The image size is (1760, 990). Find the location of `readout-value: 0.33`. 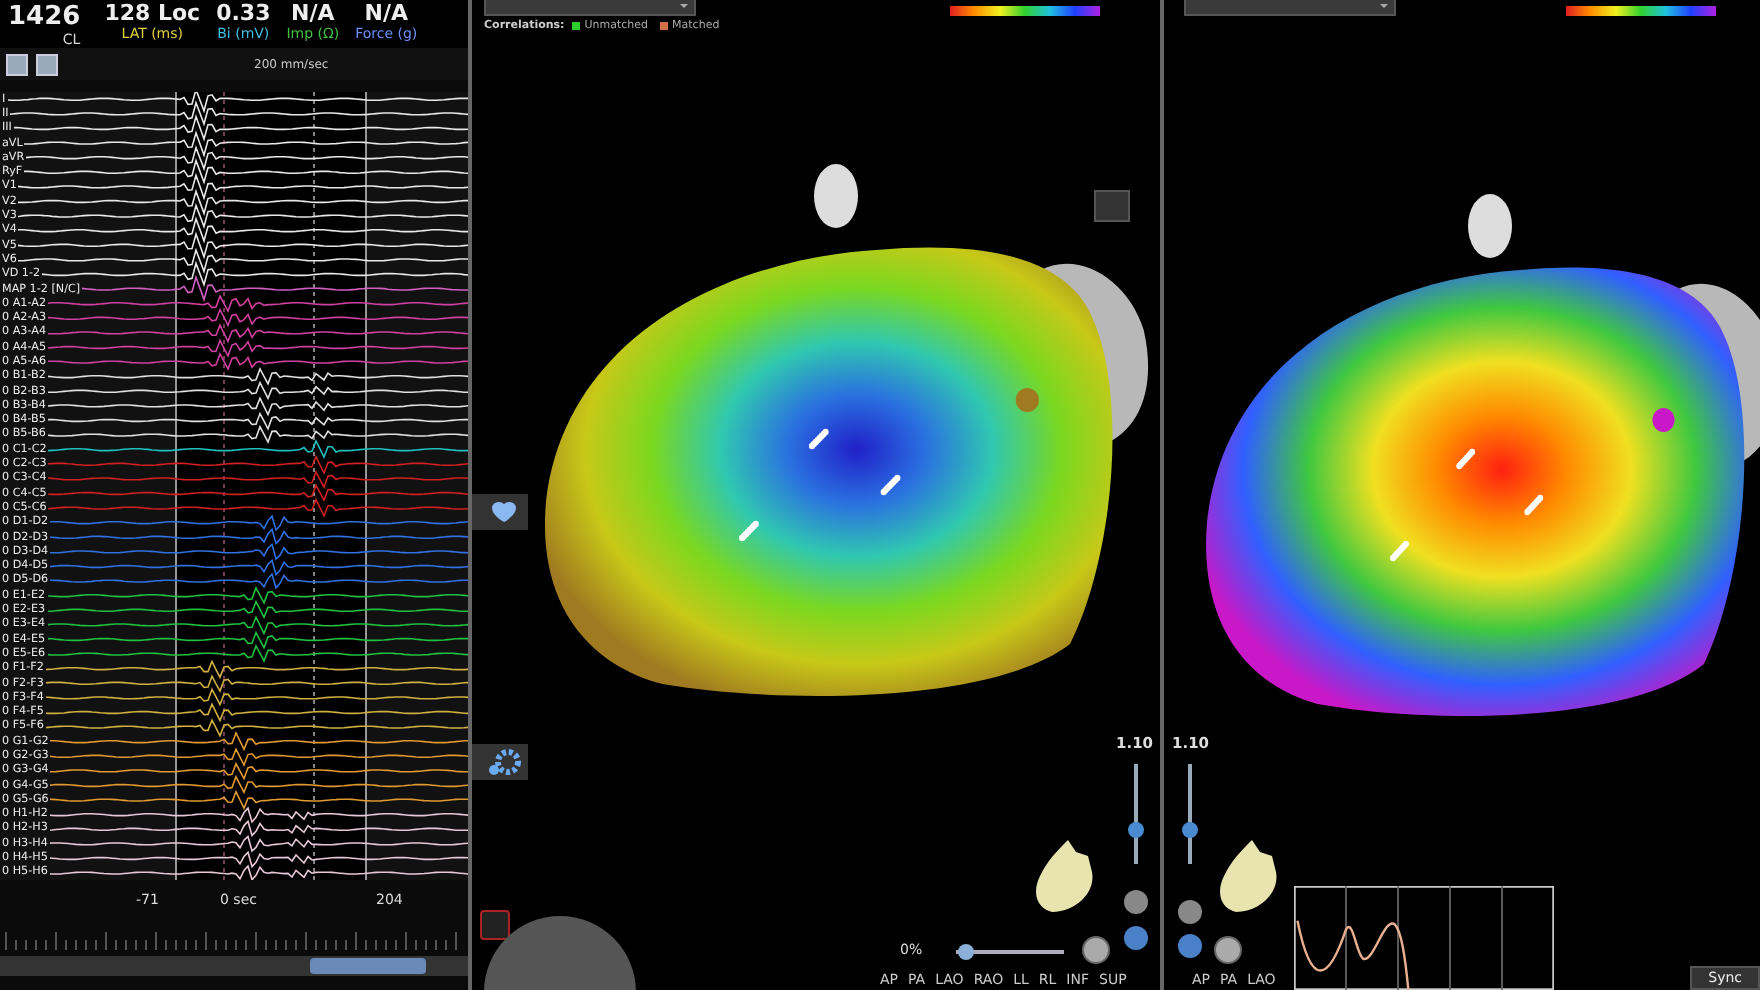

readout-value: 0.33 is located at coordinates (243, 14).